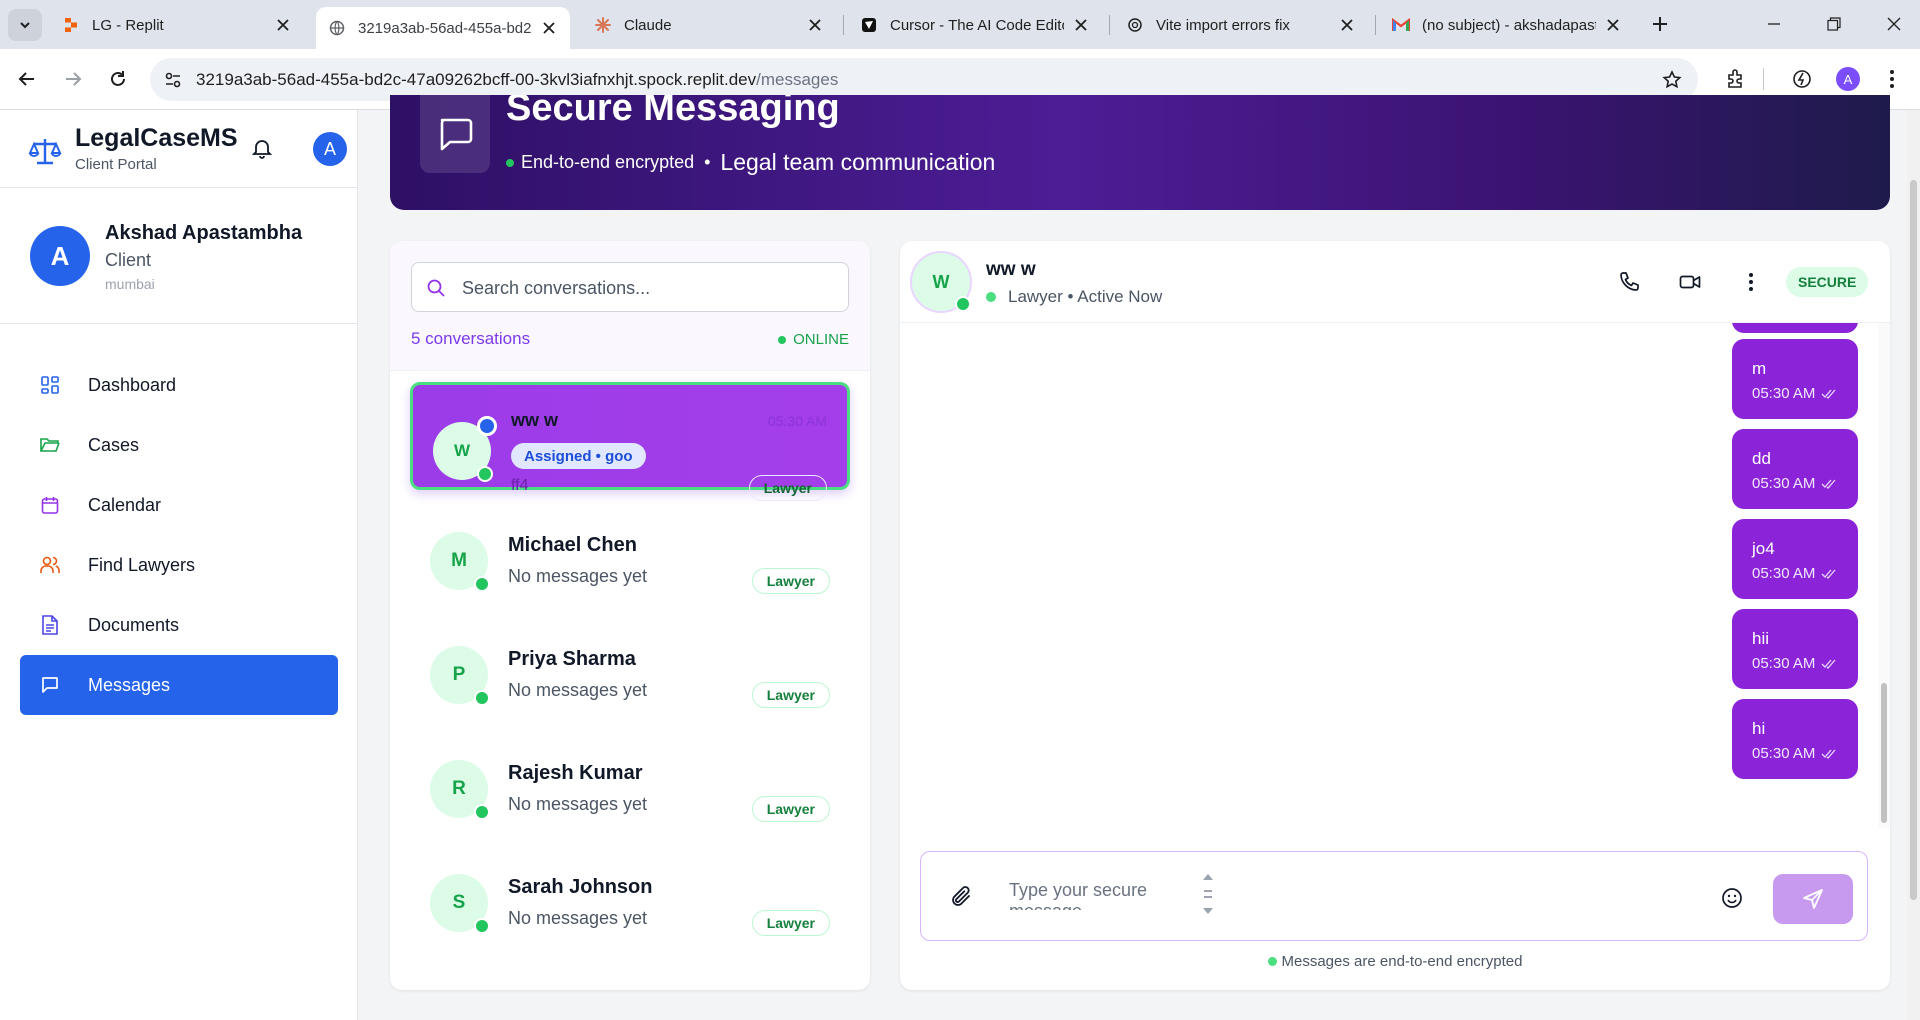  What do you see at coordinates (1892, 79) in the screenshot?
I see `browser-menu-button` at bounding box center [1892, 79].